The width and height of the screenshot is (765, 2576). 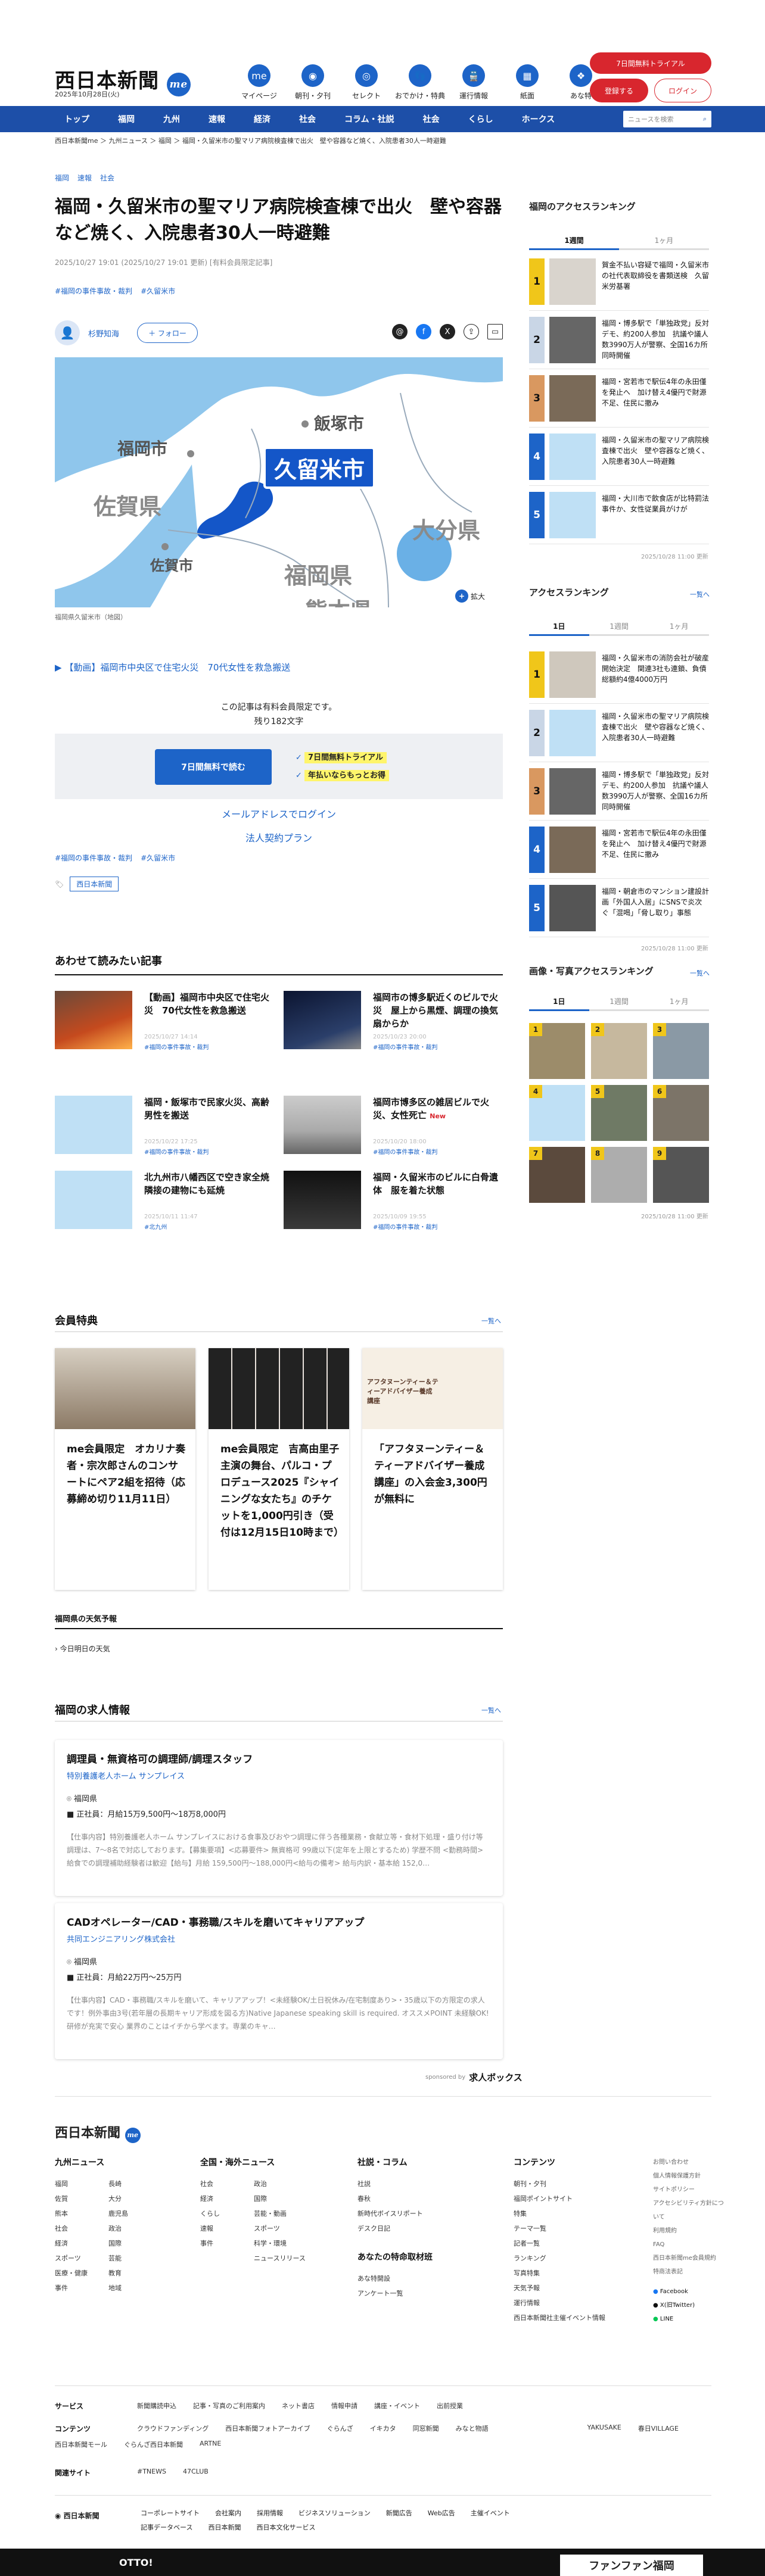 I want to click on photo-tile: 1, so click(x=557, y=1051).